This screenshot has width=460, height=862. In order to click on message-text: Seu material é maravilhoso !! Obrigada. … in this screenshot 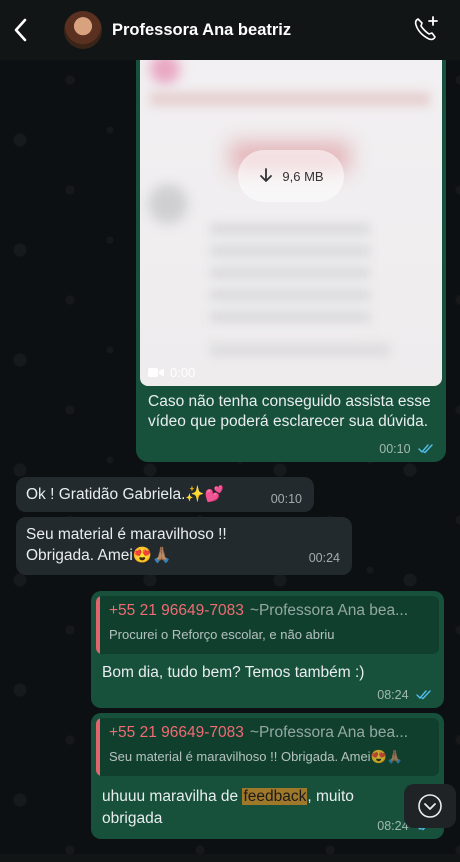, I will do `click(126, 545)`.